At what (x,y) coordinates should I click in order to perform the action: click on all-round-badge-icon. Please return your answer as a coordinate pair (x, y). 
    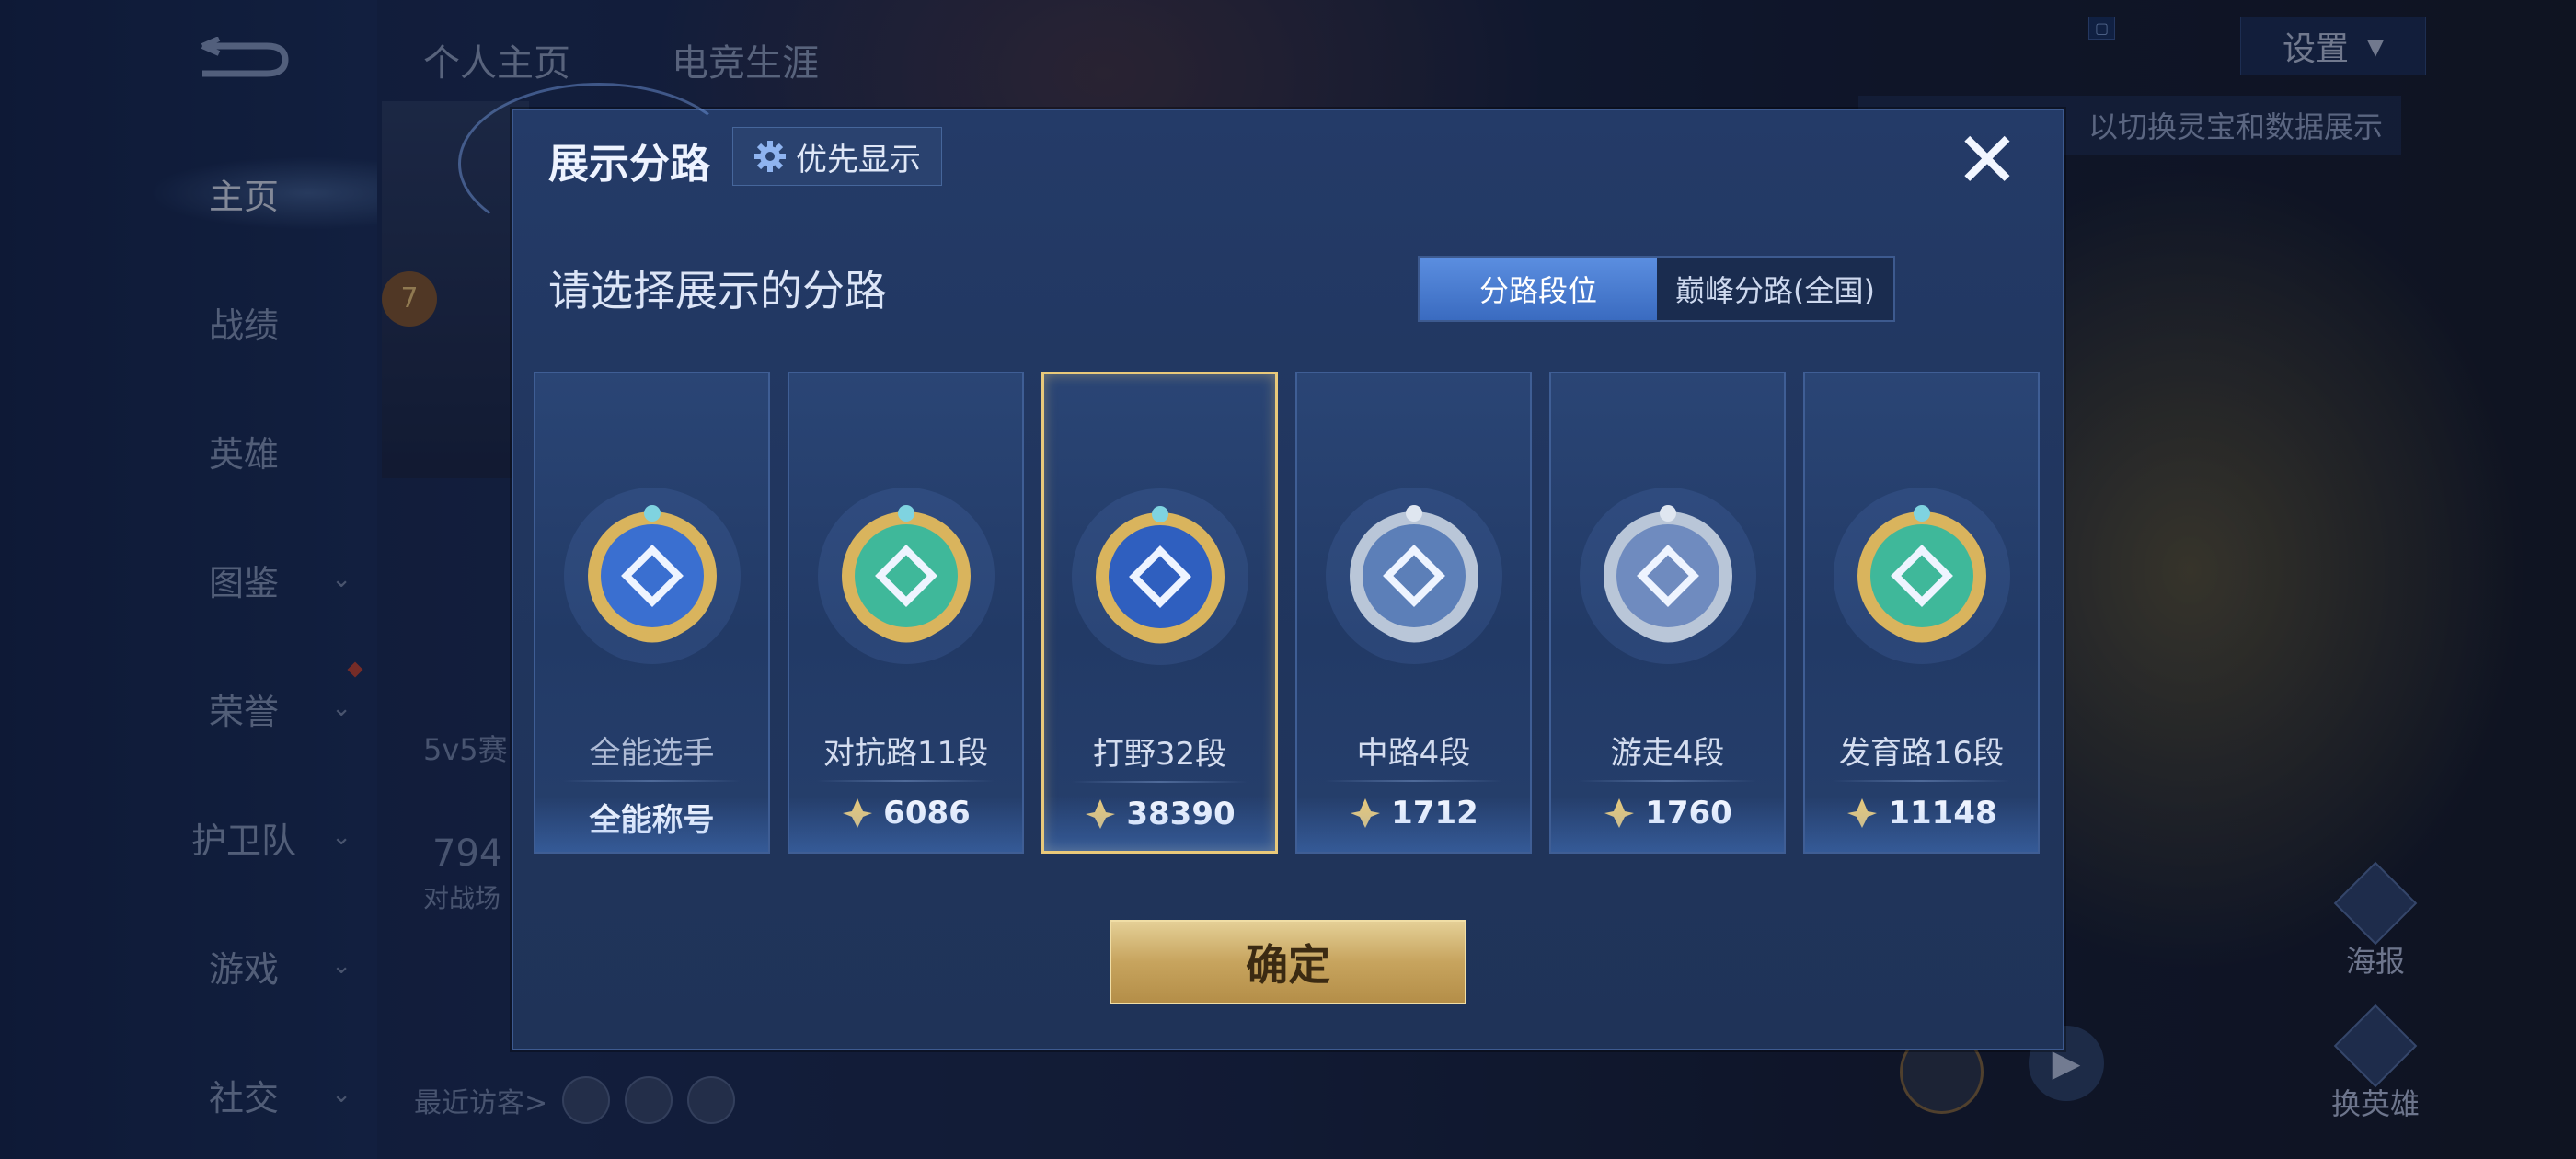
    Looking at the image, I should click on (652, 576).